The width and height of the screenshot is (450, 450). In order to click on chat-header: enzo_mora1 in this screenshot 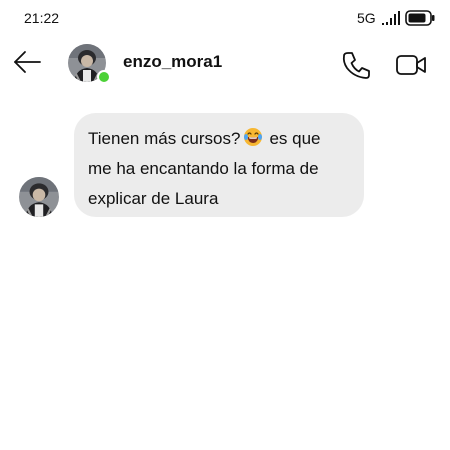, I will do `click(225, 64)`.